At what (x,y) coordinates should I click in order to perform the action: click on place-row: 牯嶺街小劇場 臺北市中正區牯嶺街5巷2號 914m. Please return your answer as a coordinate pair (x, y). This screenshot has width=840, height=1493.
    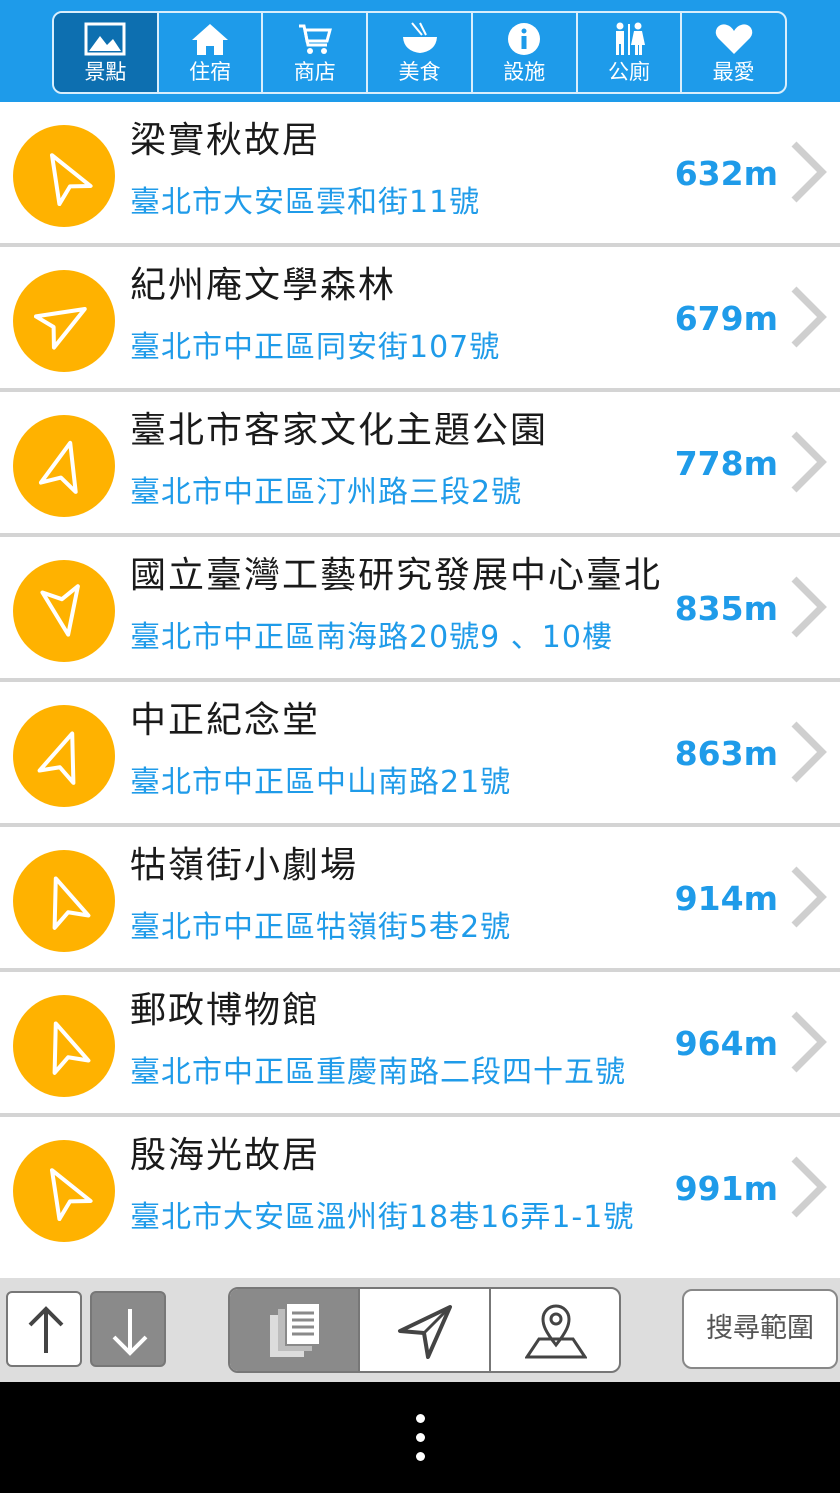
    Looking at the image, I should click on (420, 899).